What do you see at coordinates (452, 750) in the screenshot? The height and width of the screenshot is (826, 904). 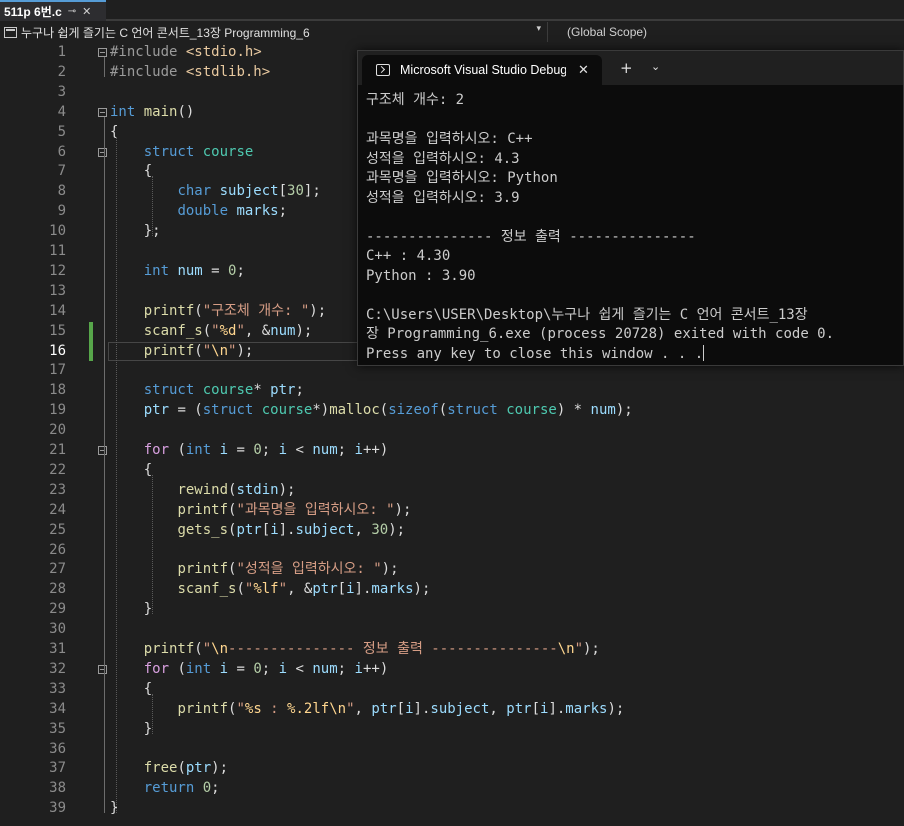 I see `code-line: 36` at bounding box center [452, 750].